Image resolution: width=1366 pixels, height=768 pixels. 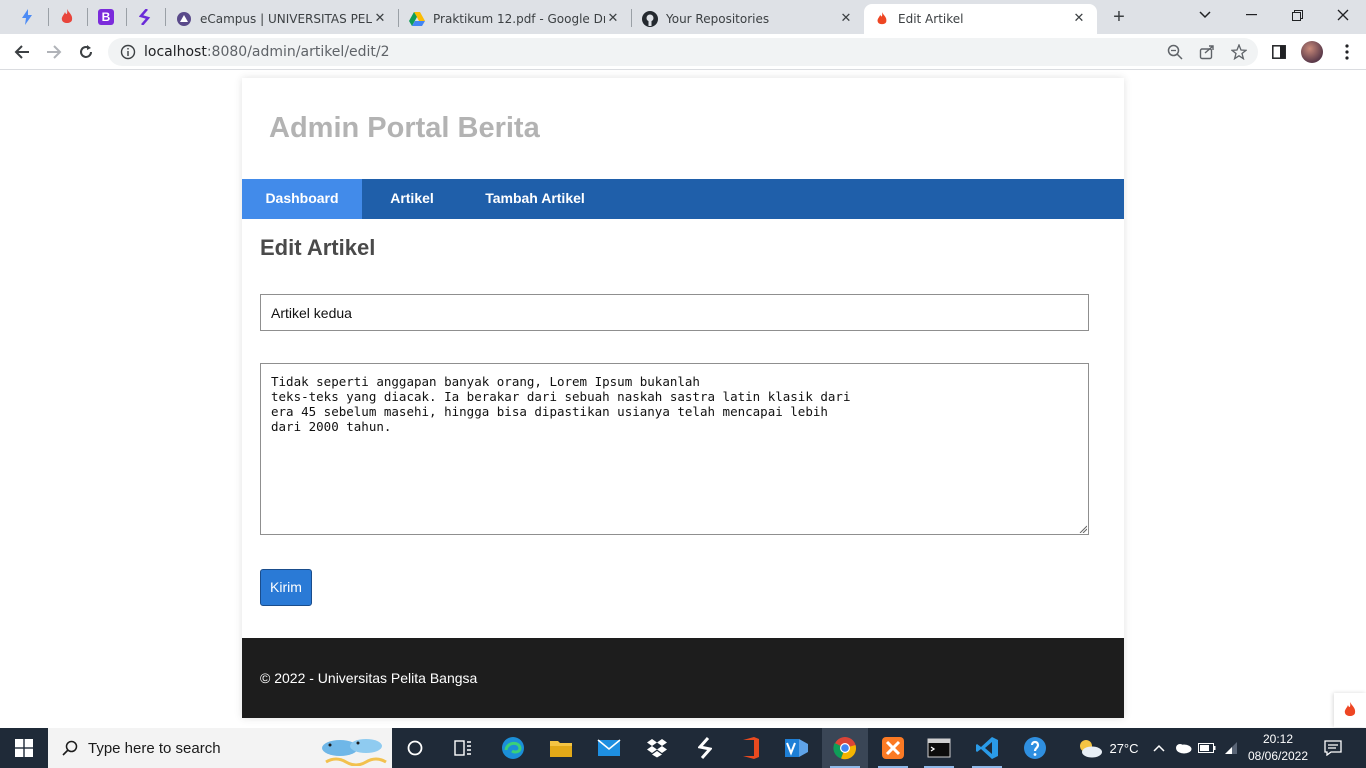 I want to click on forward-button, so click(x=54, y=52).